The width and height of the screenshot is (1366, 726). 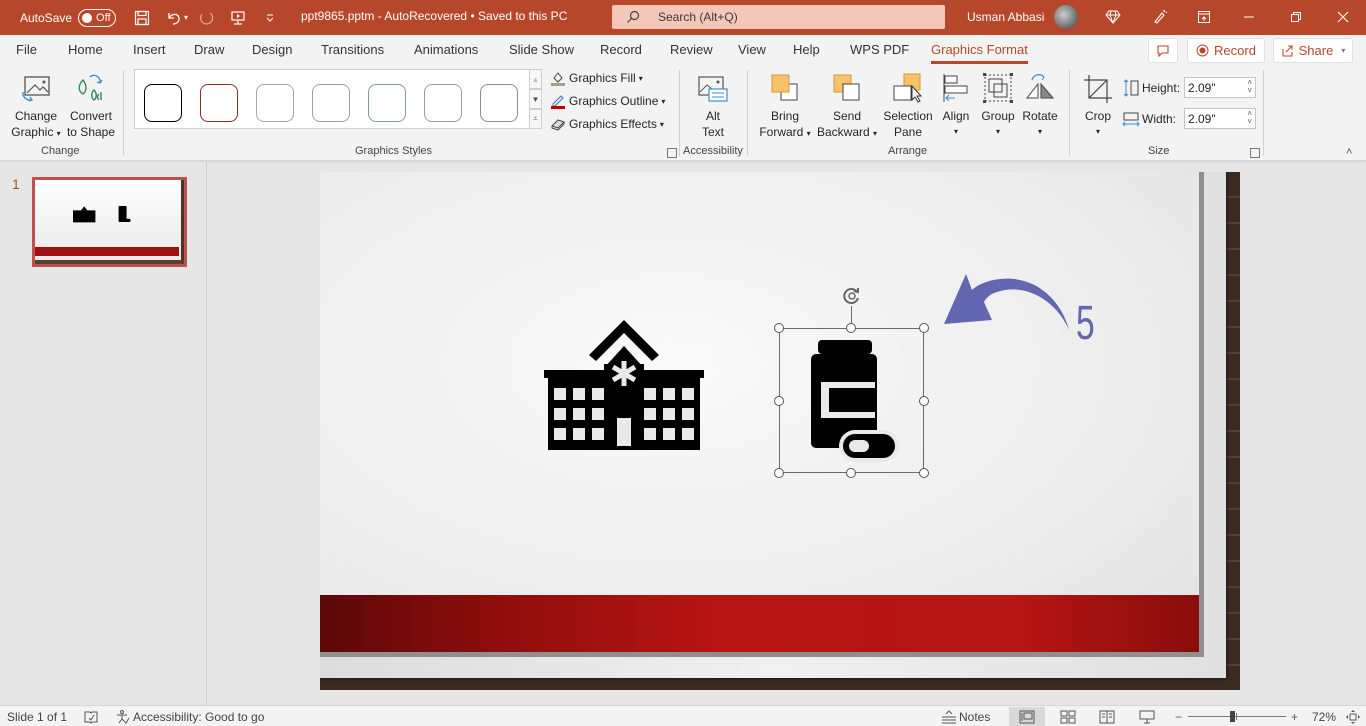 What do you see at coordinates (123, 717) in the screenshot?
I see `accessibility-icon` at bounding box center [123, 717].